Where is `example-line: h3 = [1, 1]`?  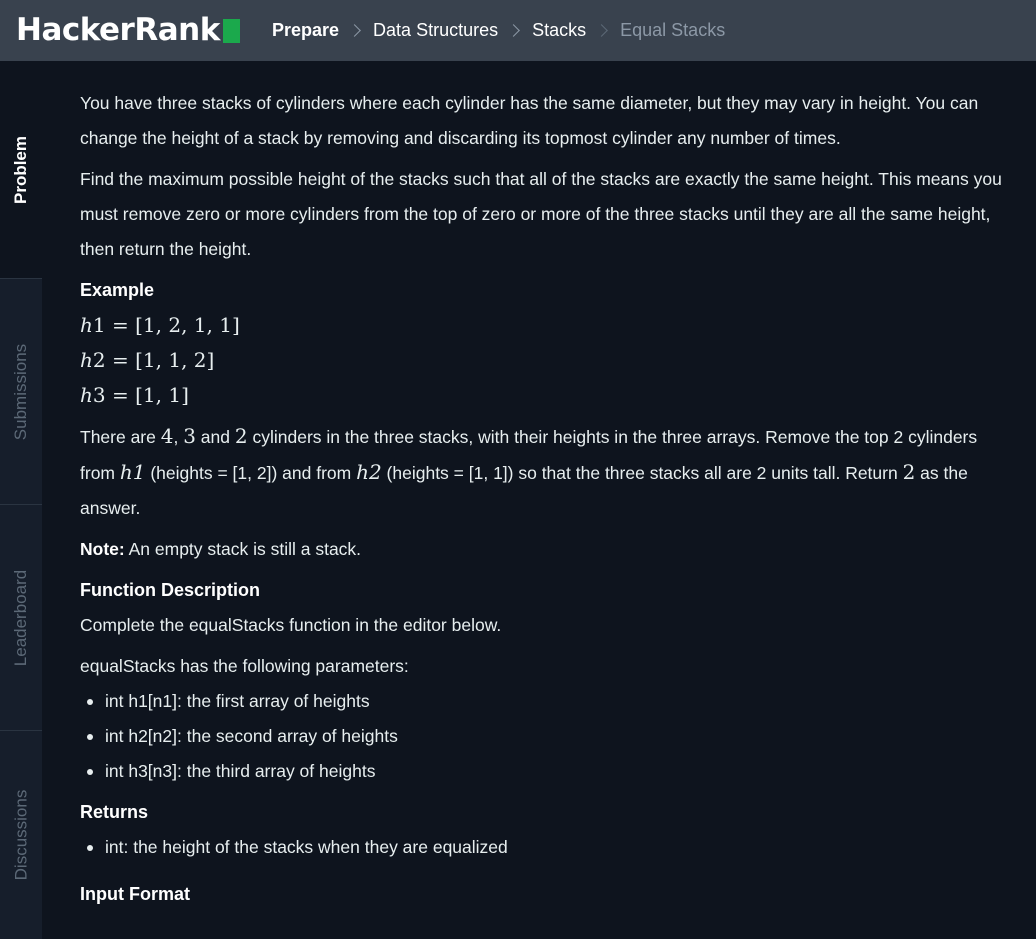 example-line: h3 = [1, 1] is located at coordinates (134, 395).